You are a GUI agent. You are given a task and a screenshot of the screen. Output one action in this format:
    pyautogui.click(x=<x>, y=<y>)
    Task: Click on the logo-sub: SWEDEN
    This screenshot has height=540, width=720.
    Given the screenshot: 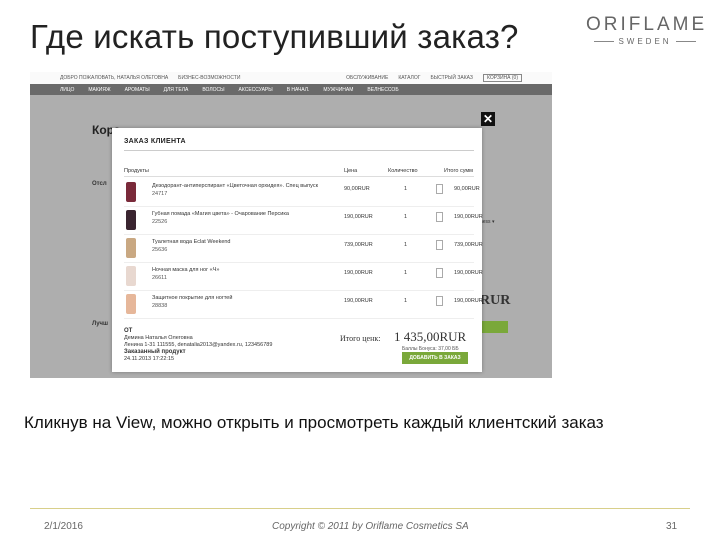 What is the action you would take?
    pyautogui.click(x=645, y=41)
    